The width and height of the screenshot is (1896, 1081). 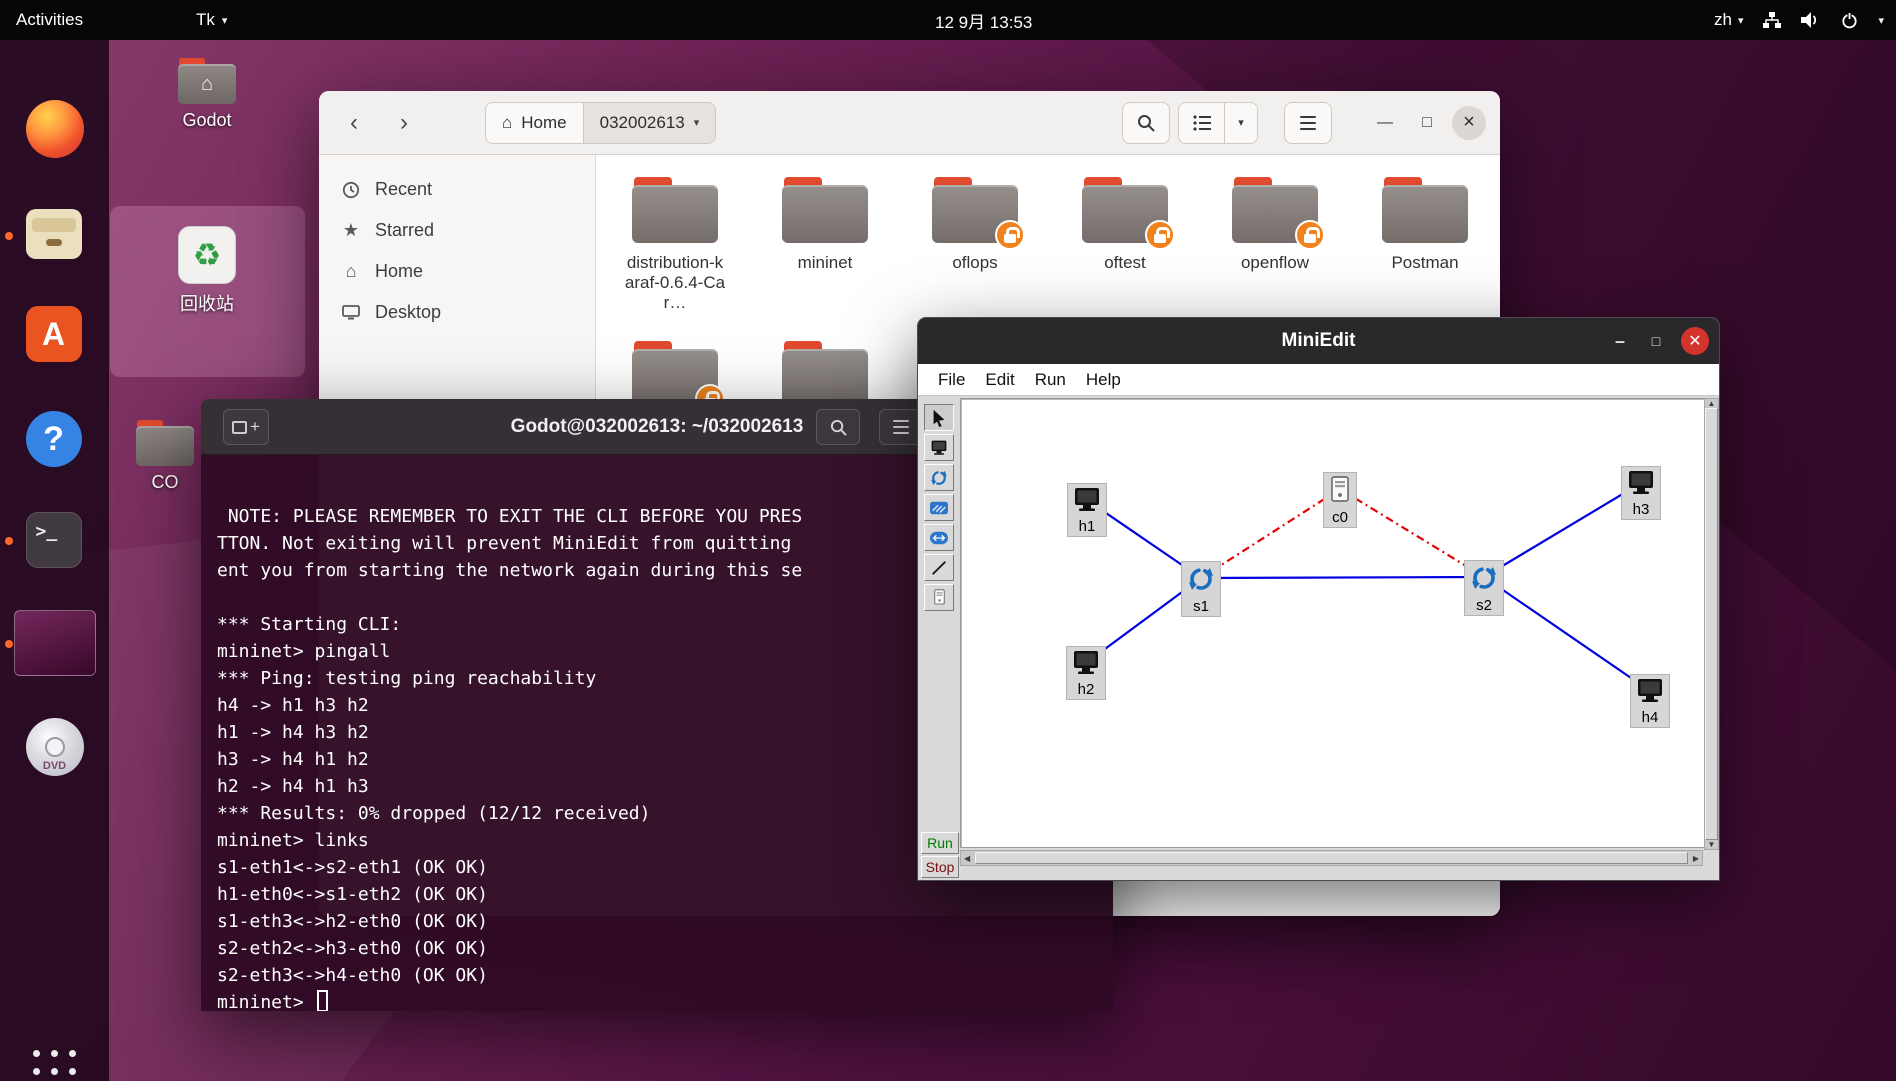 What do you see at coordinates (1469, 122) in the screenshot?
I see `close-button: ×` at bounding box center [1469, 122].